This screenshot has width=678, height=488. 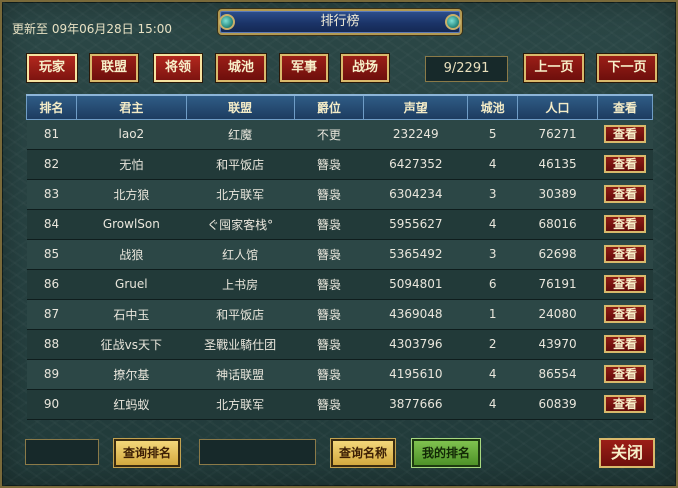 I want to click on cell-lord: 战狼, so click(x=131, y=254).